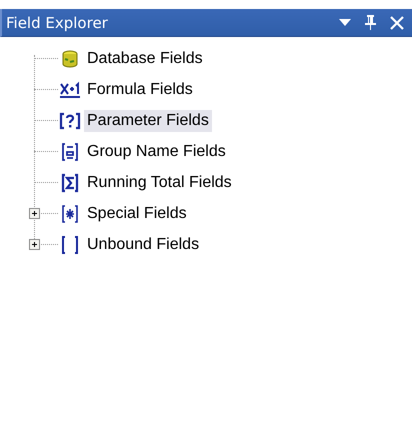 The height and width of the screenshot is (430, 412). Describe the element at coordinates (70, 59) in the screenshot. I see `database-icon` at that location.